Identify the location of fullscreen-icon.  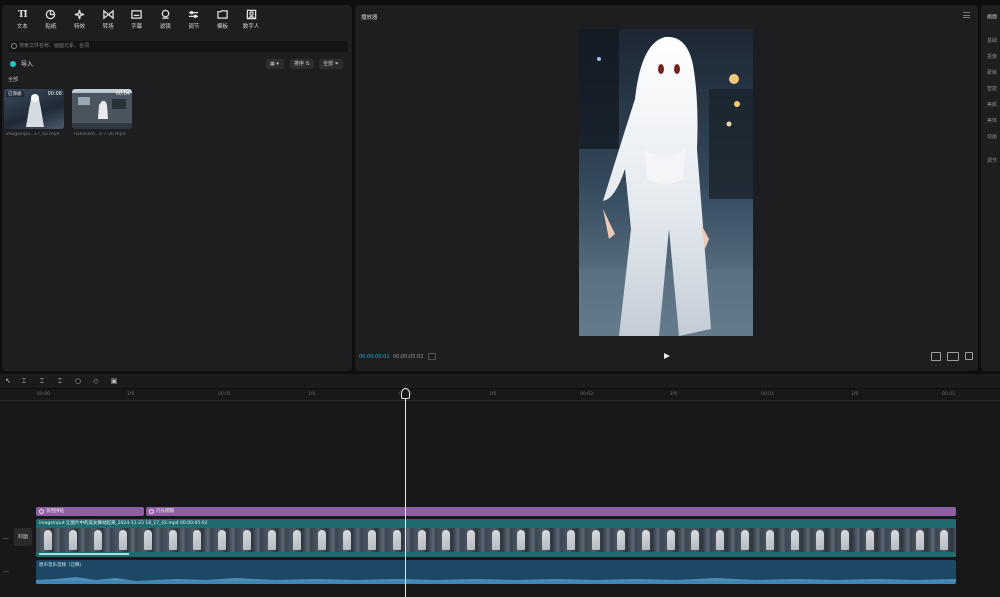
(969, 356).